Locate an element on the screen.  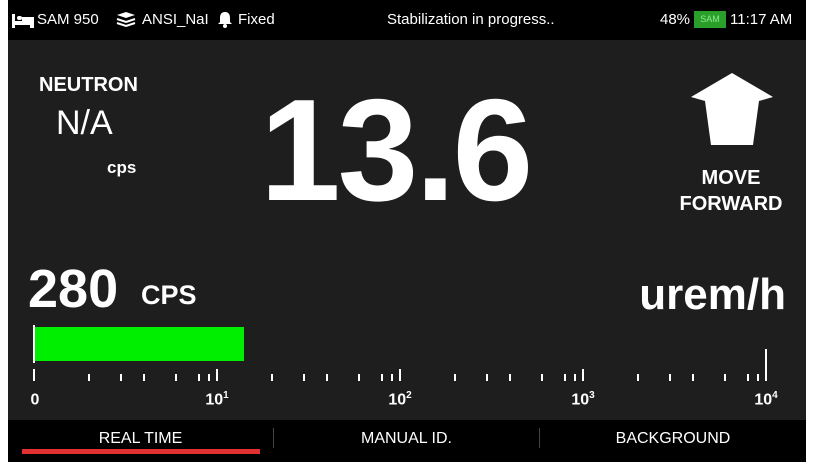
dose-rate-value: 13.6 is located at coordinates (396, 150).